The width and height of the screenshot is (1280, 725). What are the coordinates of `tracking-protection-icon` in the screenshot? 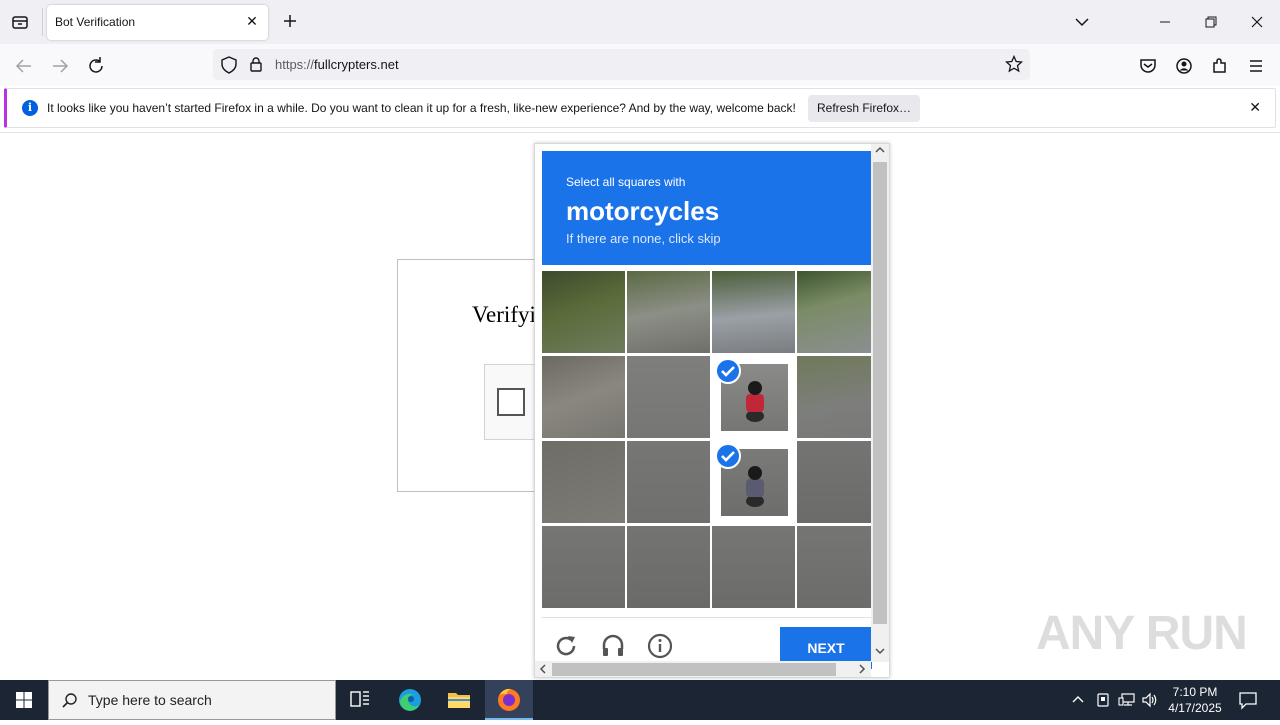 It's located at (229, 67).